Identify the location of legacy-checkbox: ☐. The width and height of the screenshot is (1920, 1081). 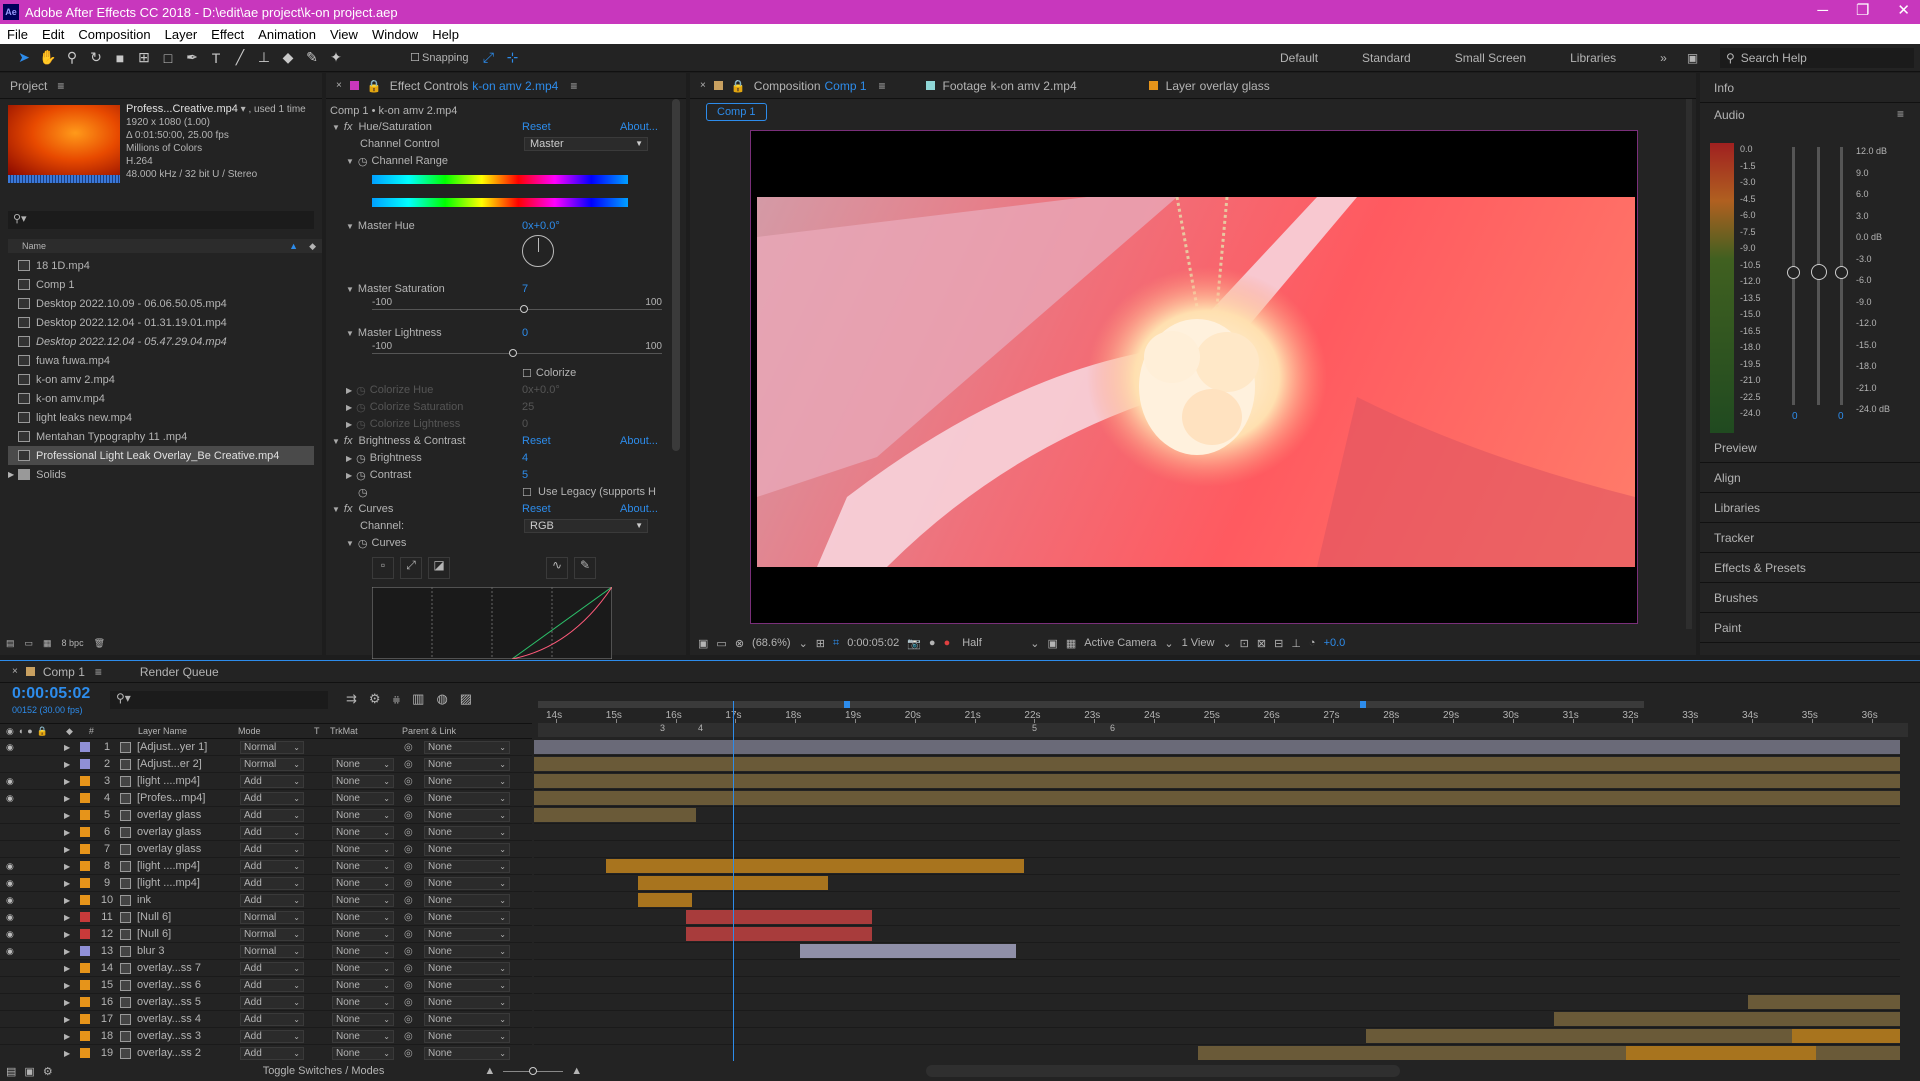
(527, 492).